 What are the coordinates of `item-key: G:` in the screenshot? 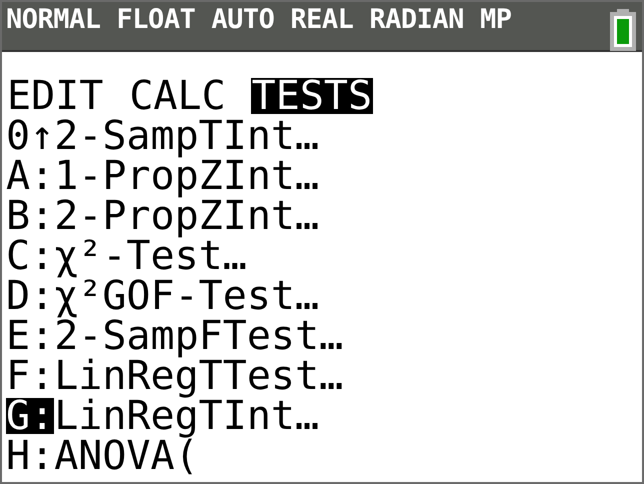 It's located at (30, 416).